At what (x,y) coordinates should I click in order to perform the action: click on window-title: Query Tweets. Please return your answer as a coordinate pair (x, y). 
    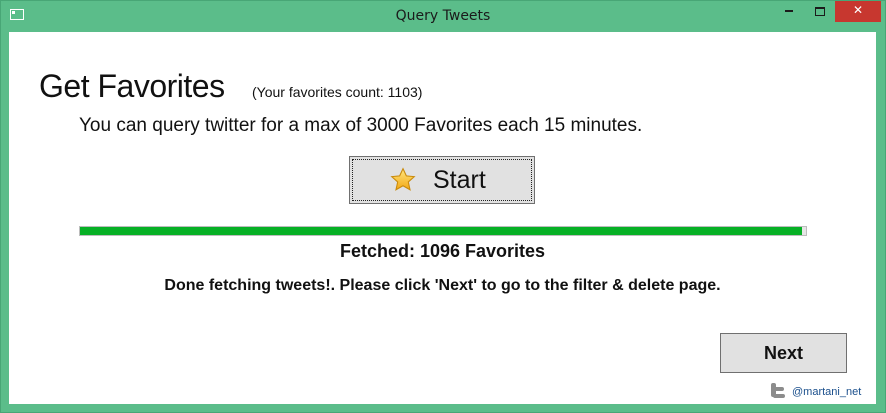
    Looking at the image, I should click on (443, 16).